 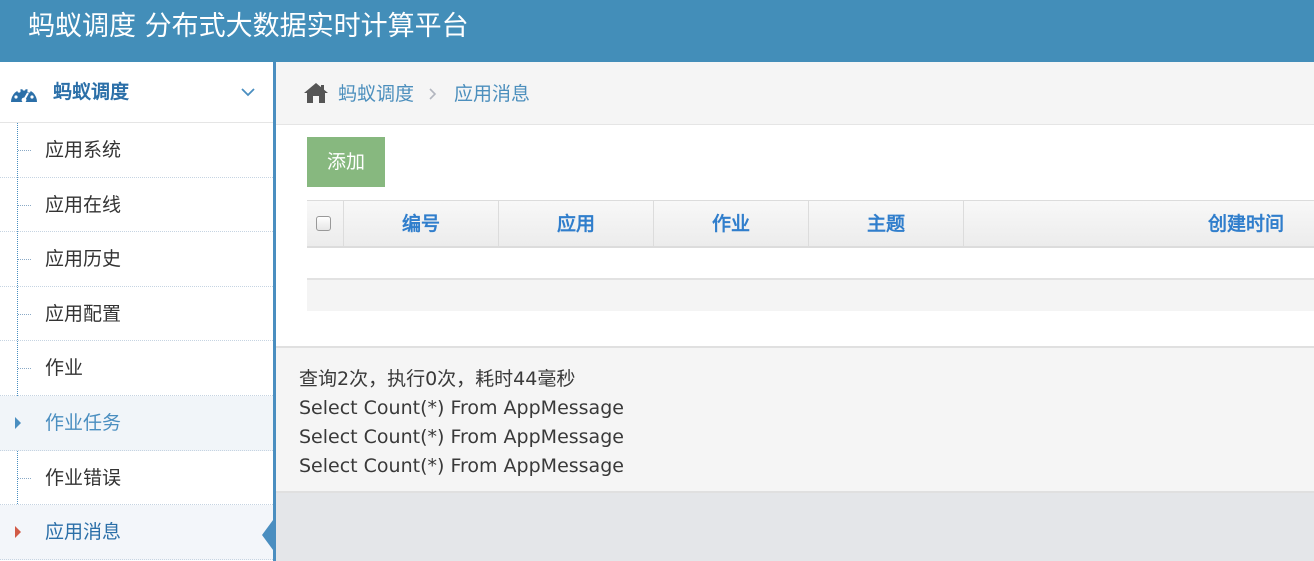 I want to click on sidebar-group-title: 蚂蚁调度, so click(x=91, y=92).